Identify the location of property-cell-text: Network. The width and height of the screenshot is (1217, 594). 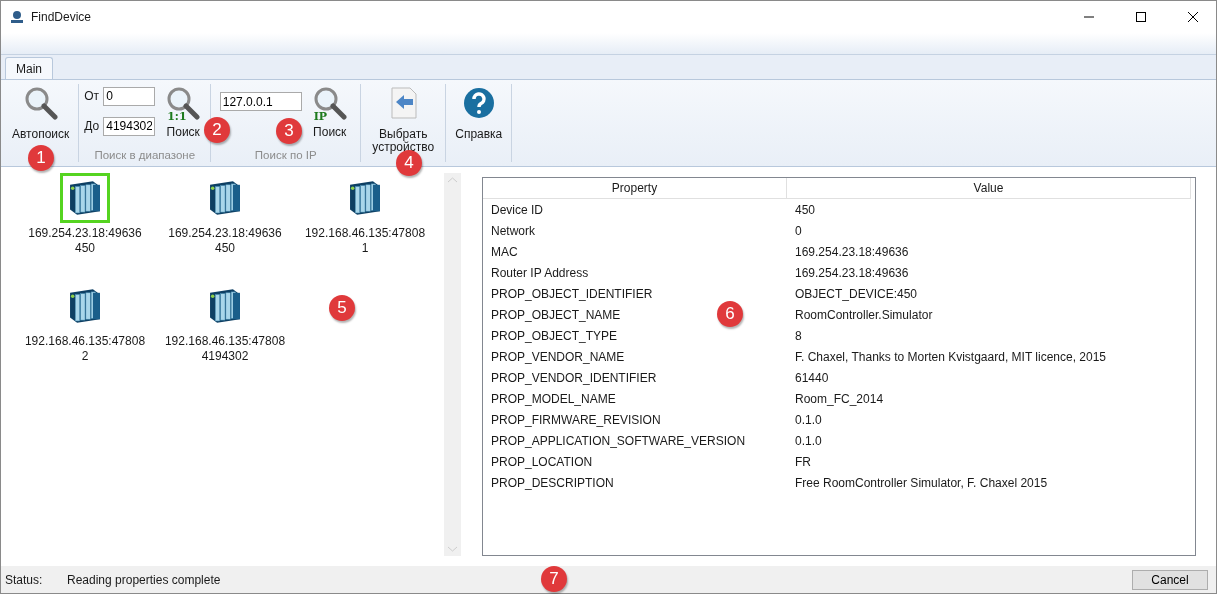
(513, 231).